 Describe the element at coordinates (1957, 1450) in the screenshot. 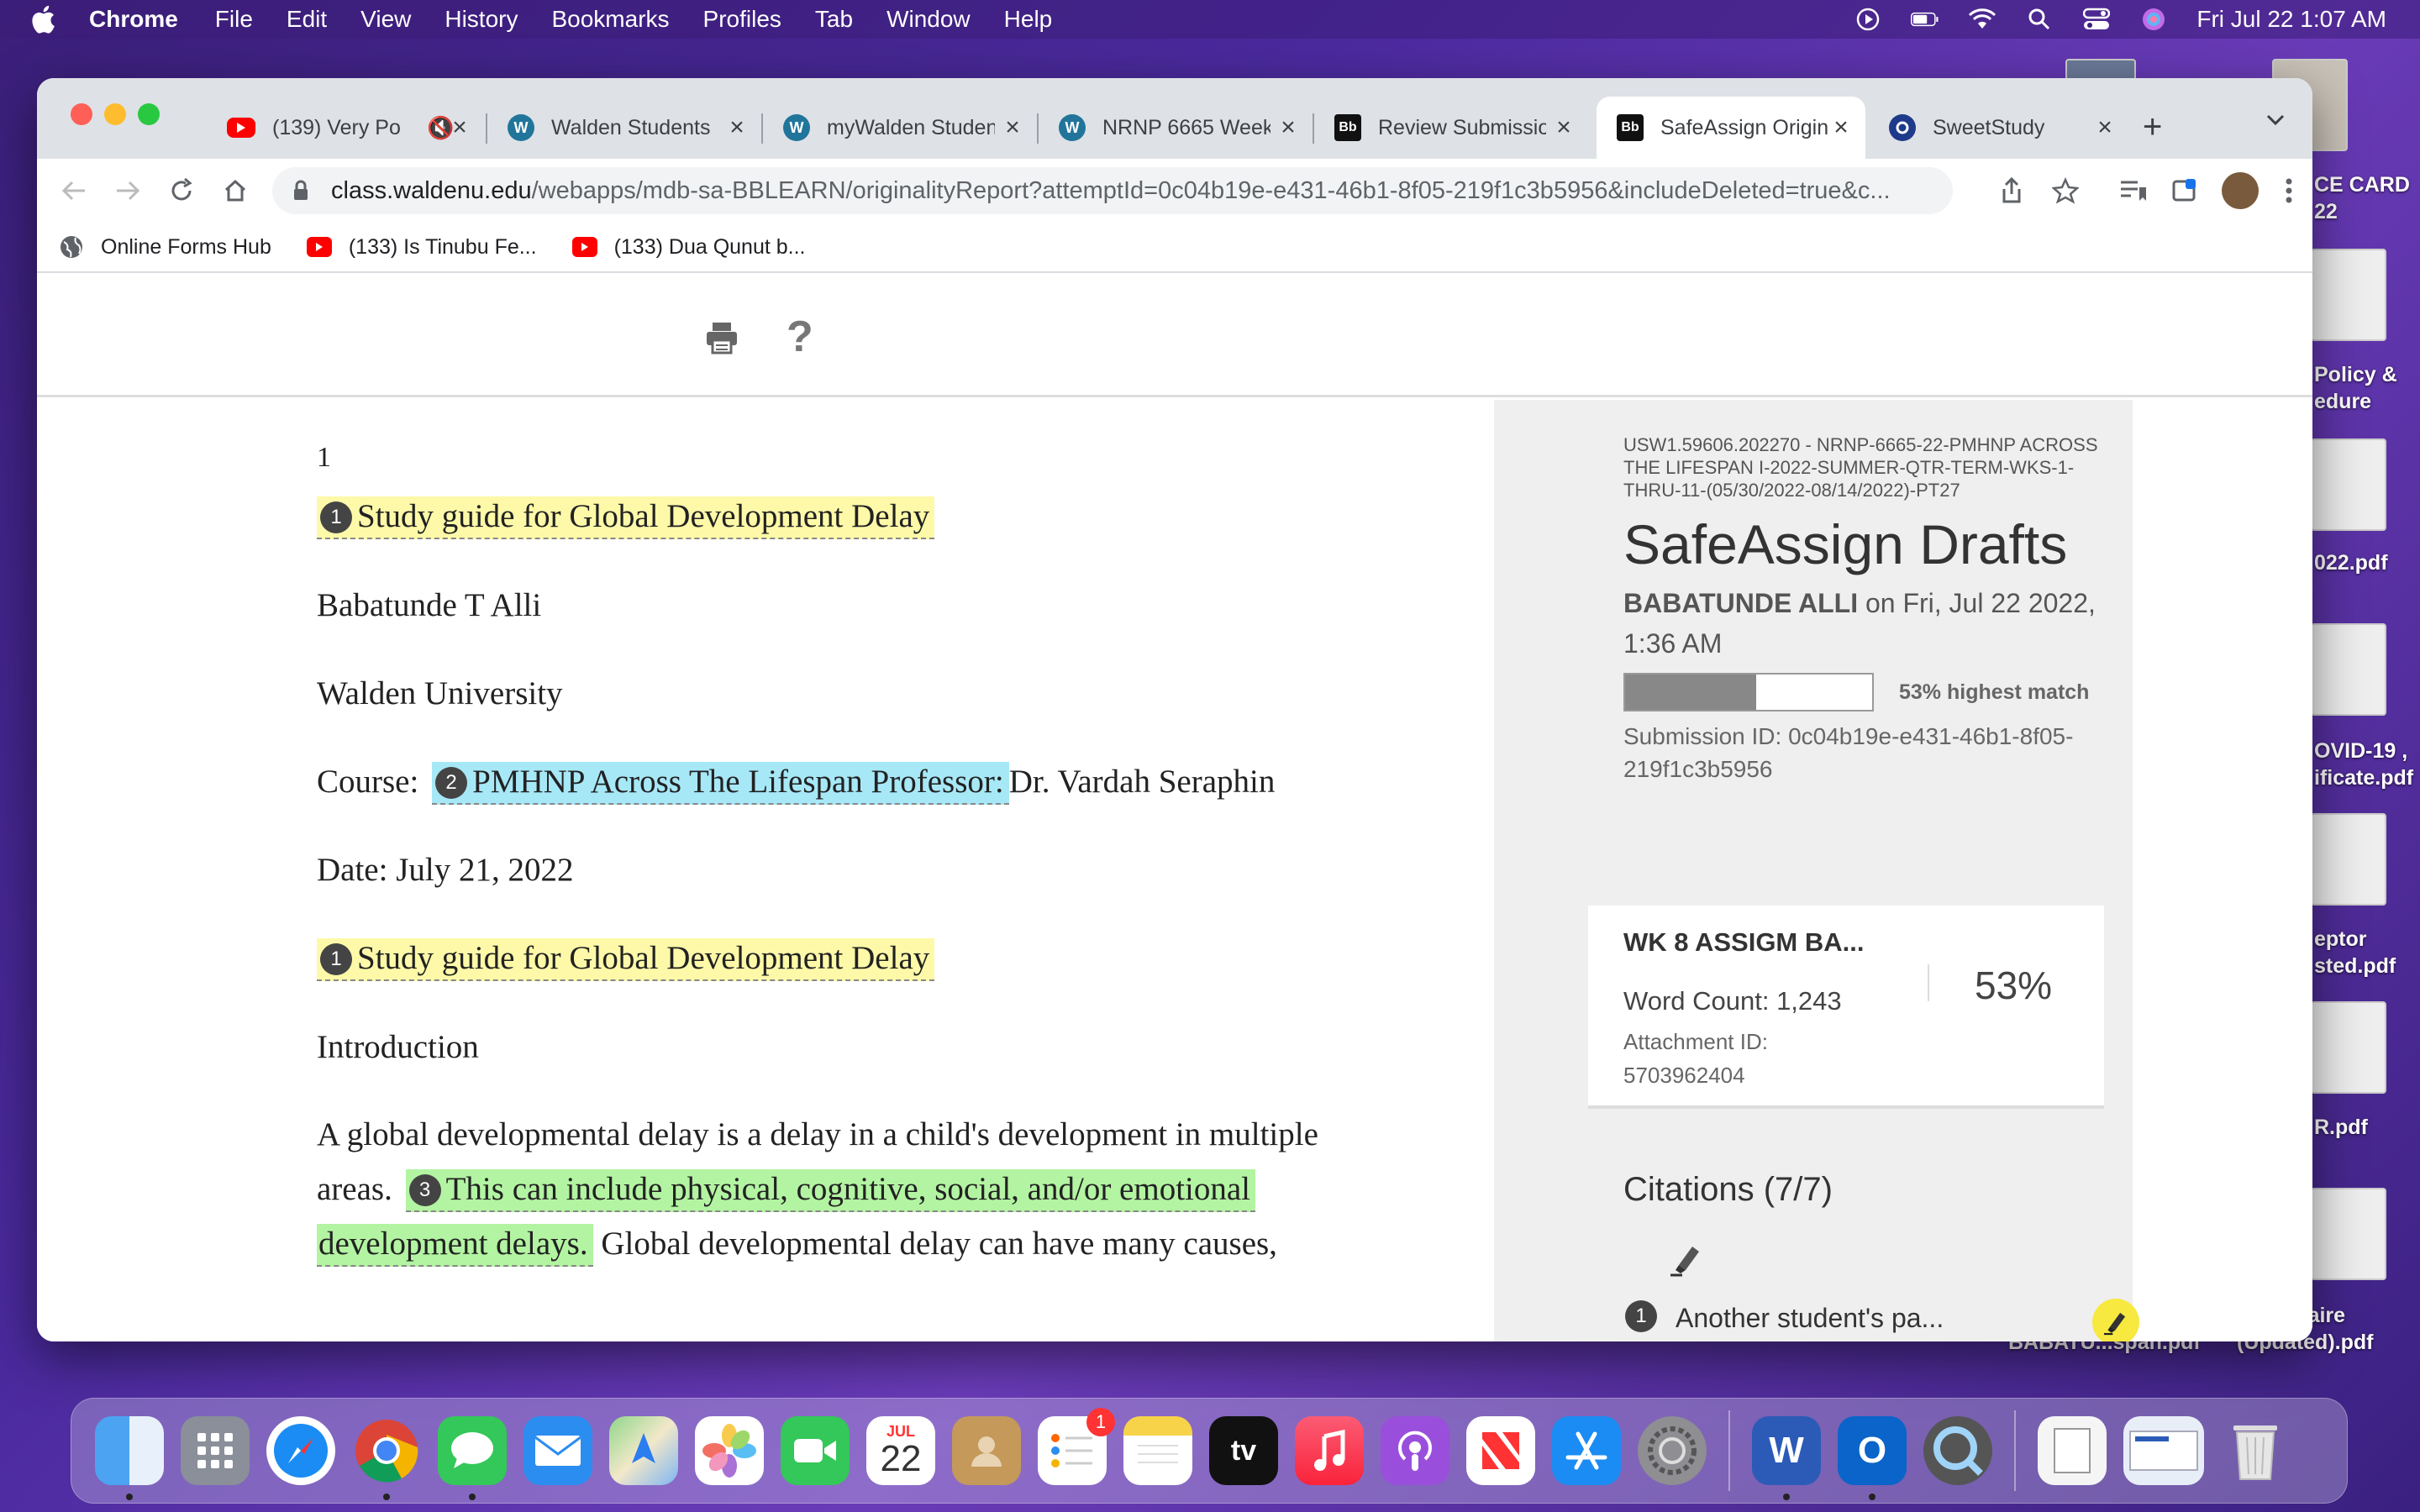

I see `quicktime-icon` at that location.